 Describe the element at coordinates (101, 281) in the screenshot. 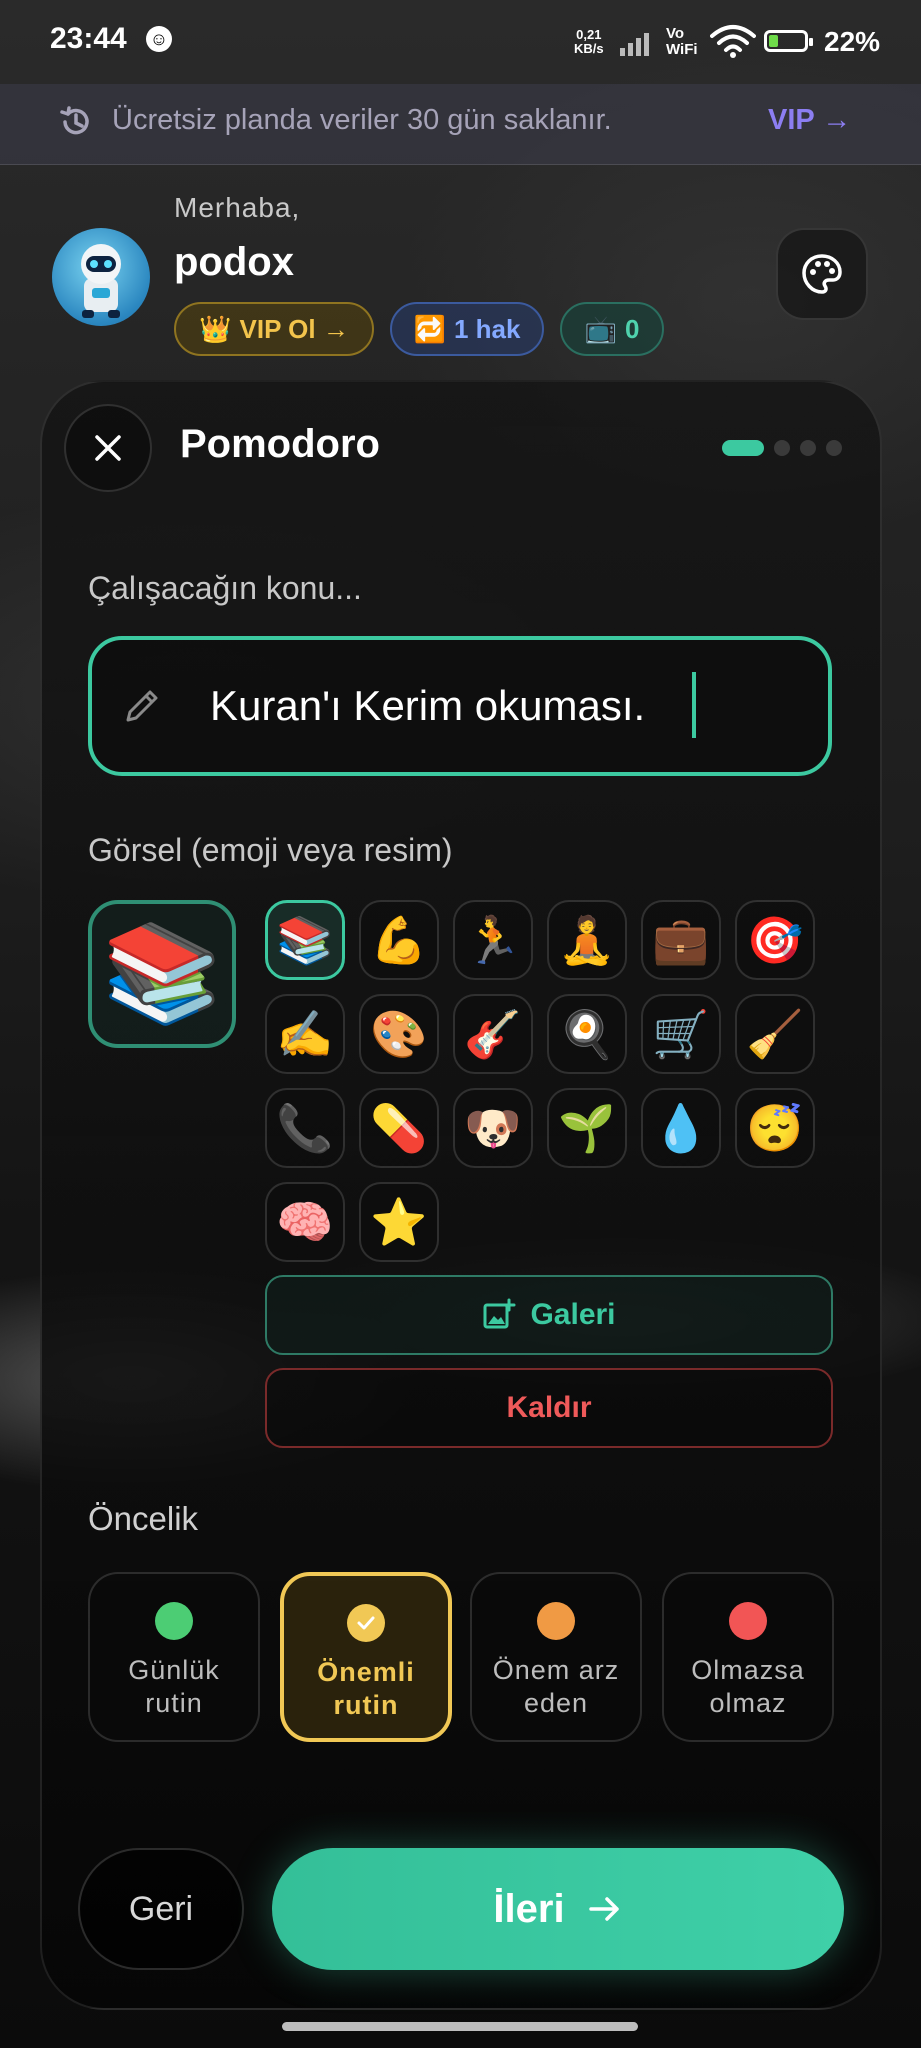

I see `robot-icon` at that location.